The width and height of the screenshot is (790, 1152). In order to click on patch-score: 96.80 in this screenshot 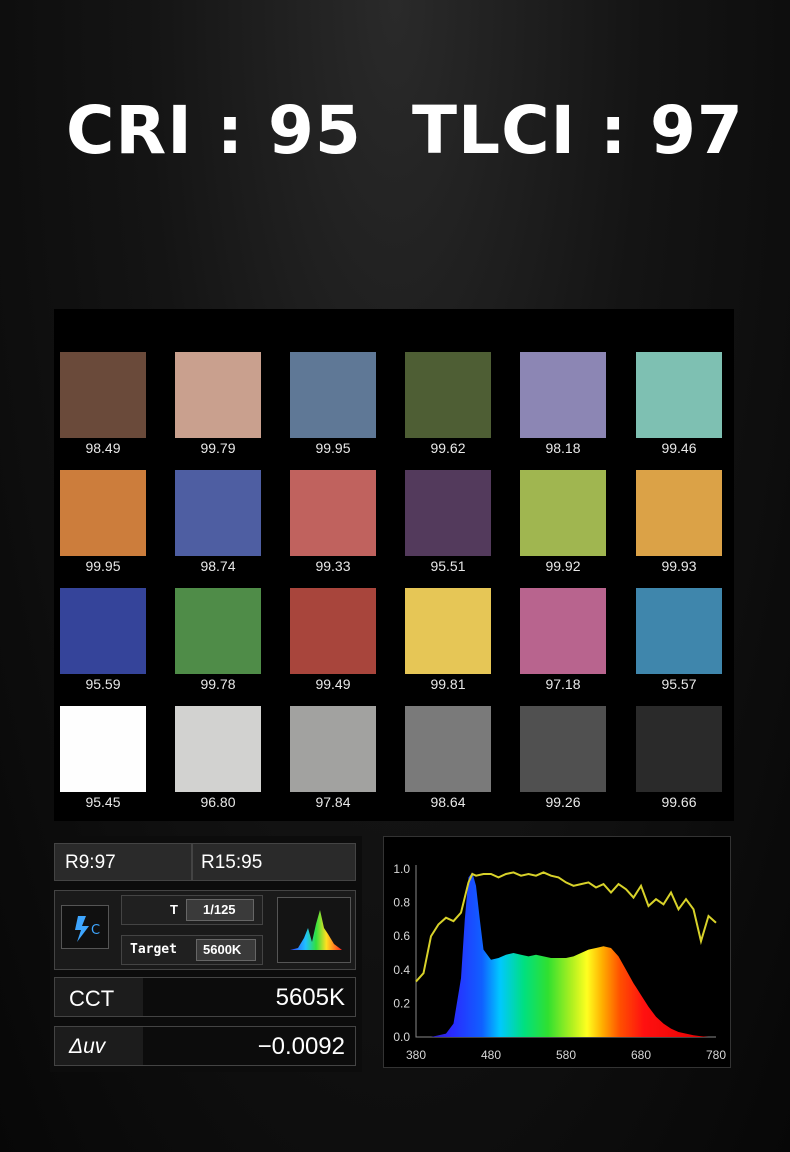, I will do `click(218, 802)`.